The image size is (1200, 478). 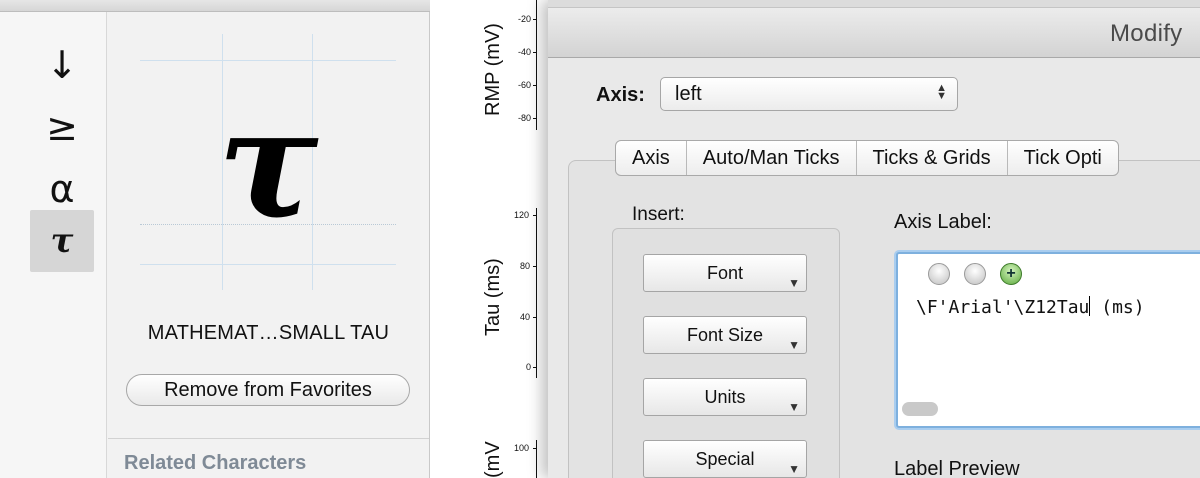 I want to click on y-tick-label: 80, so click(x=525, y=266).